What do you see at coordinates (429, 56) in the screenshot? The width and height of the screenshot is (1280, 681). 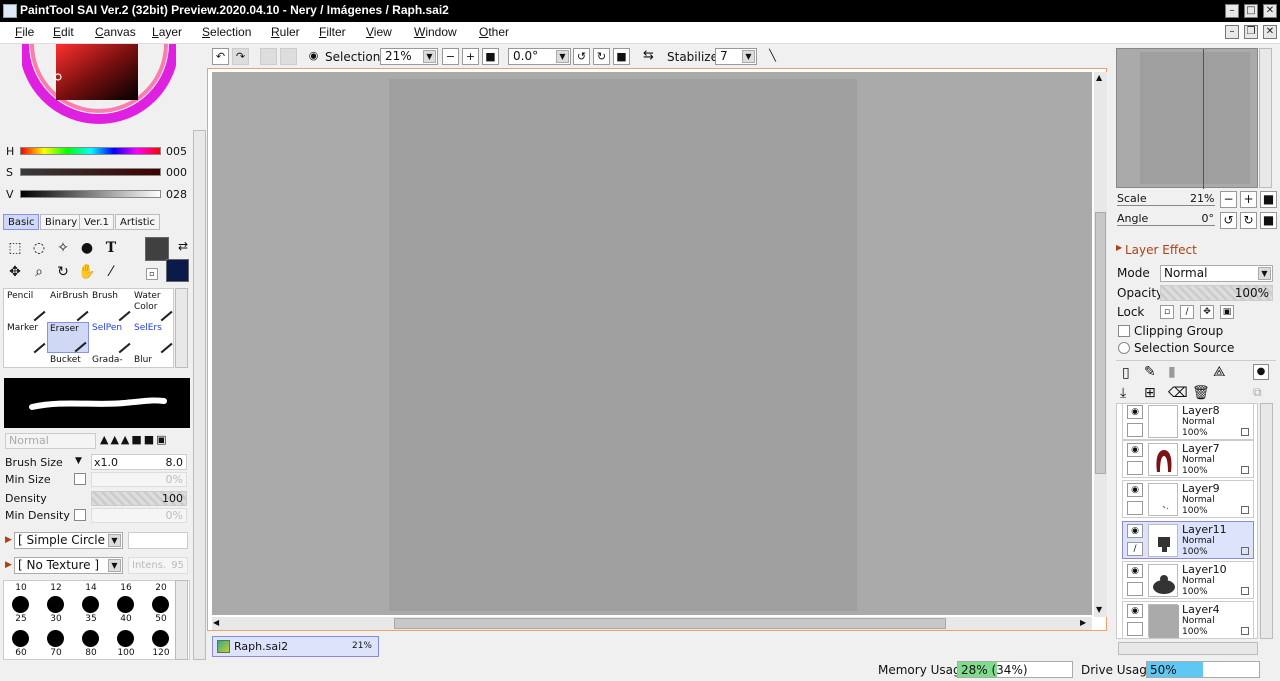 I see `zoom-dropdown-icon: ▼` at bounding box center [429, 56].